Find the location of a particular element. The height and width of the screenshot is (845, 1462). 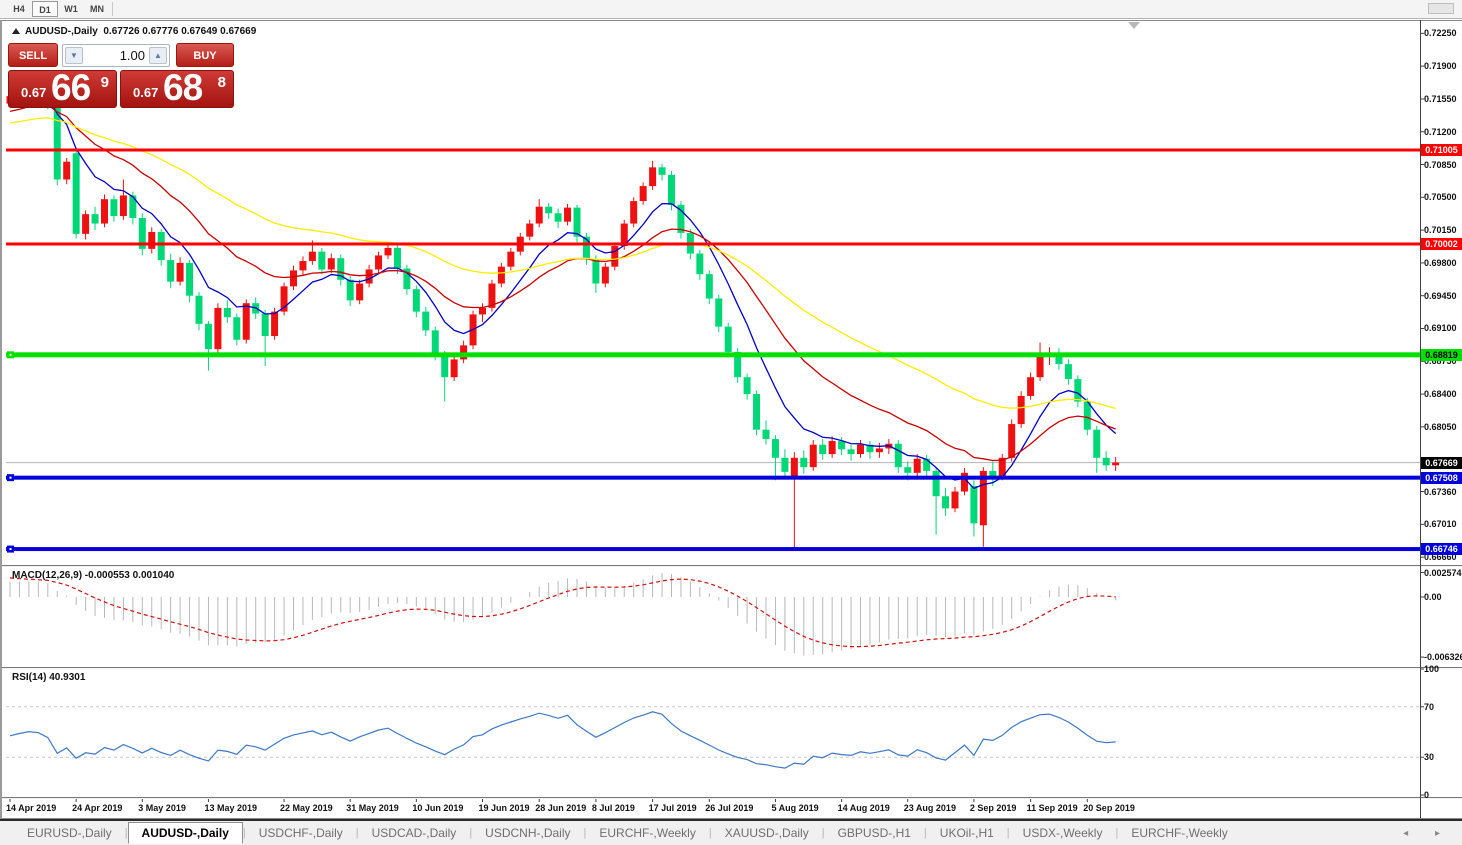

chart-tab-eurusd-daily: EURUSD-,Daily is located at coordinates (69, 833).